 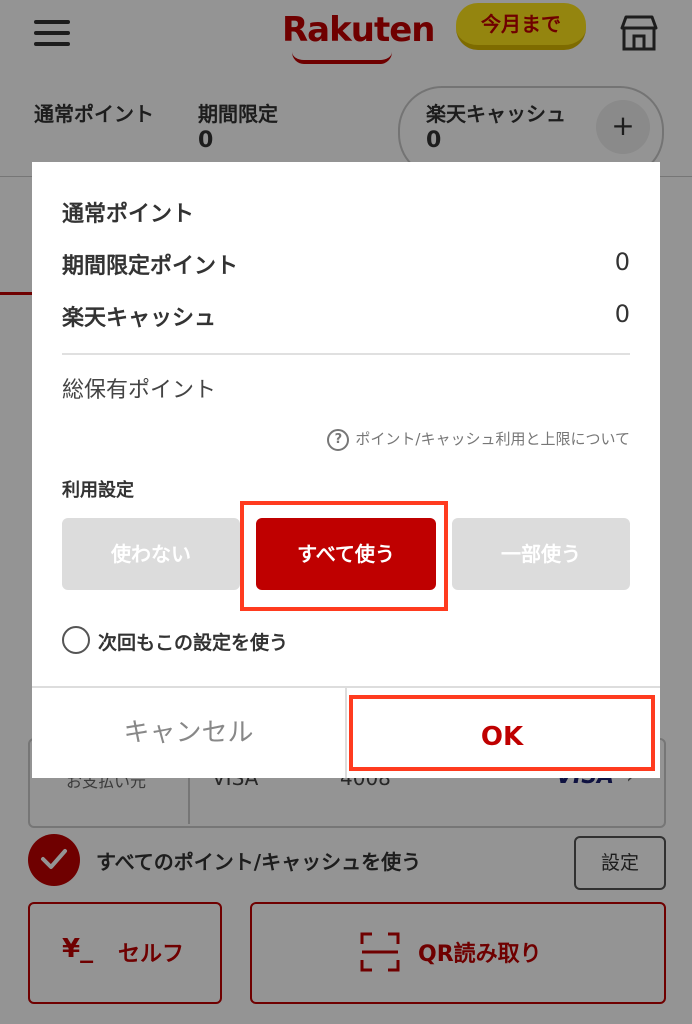 I want to click on dialog-row-limited: 期間限定ポイント 0, so click(x=346, y=264).